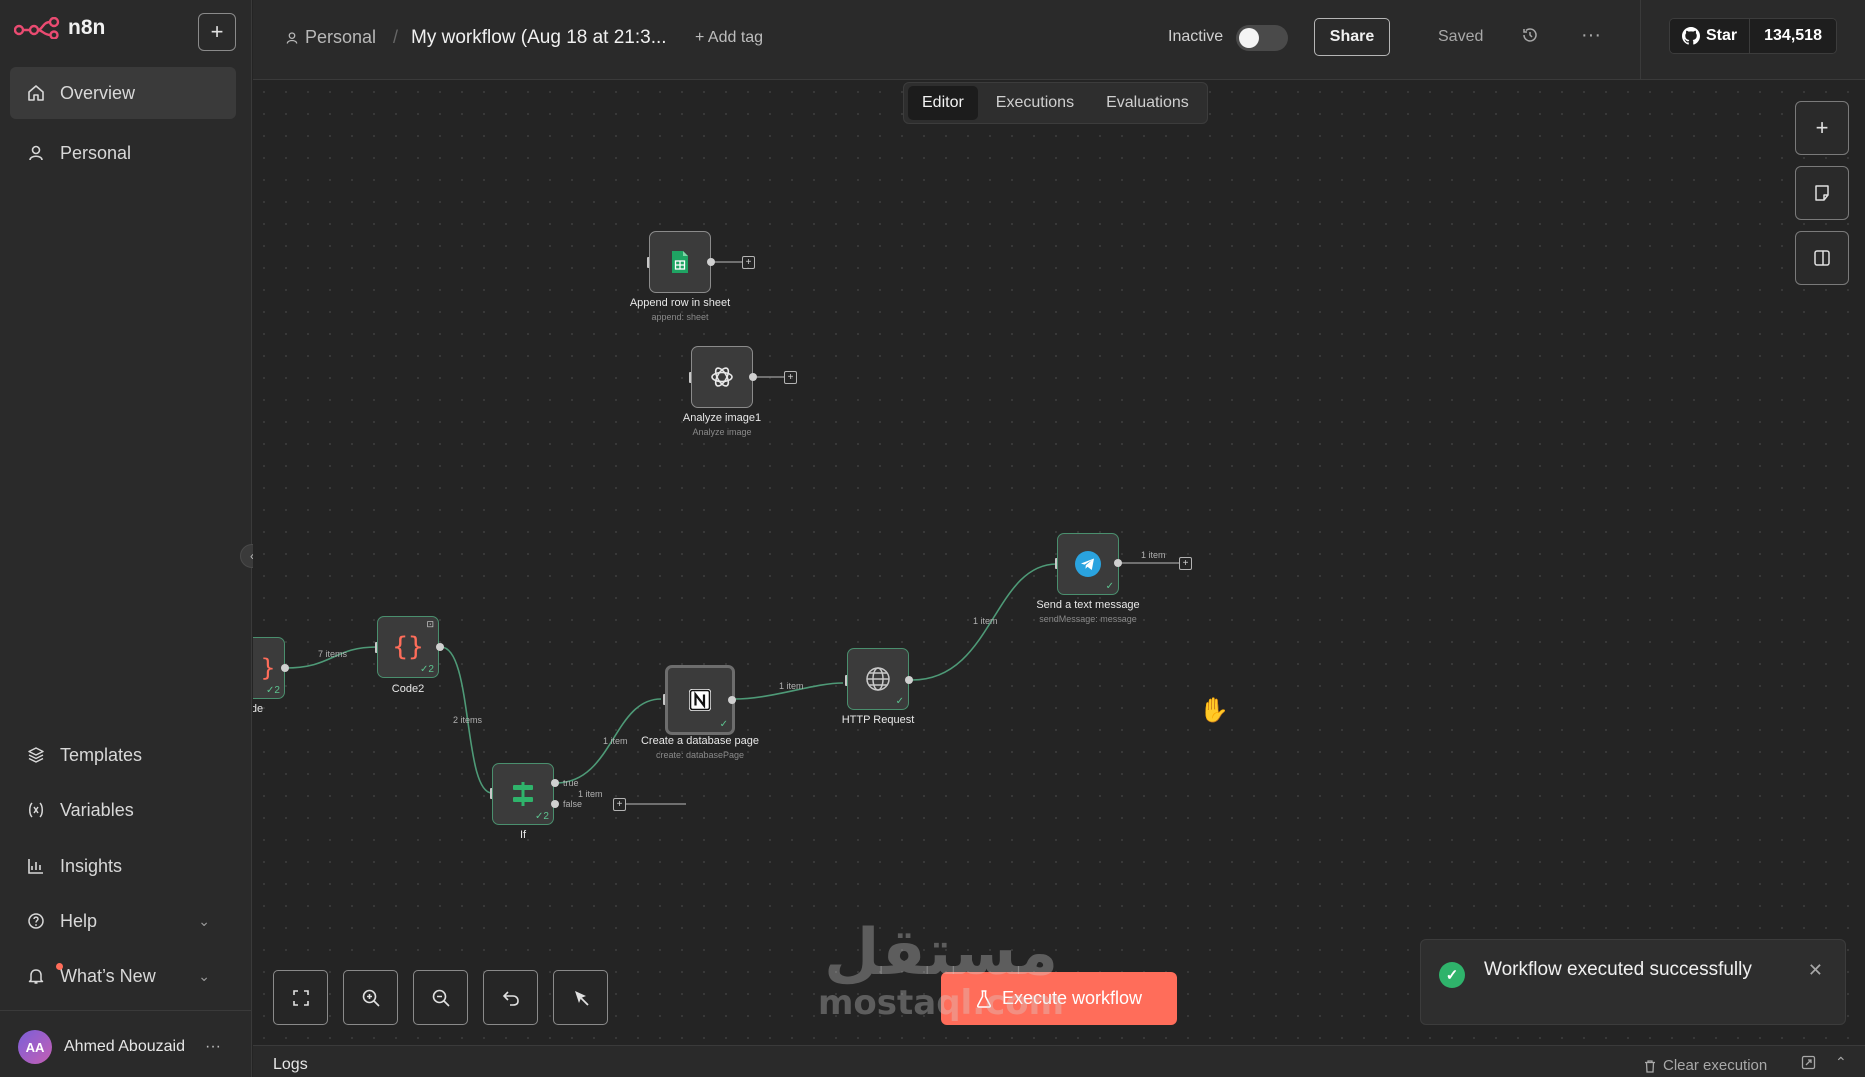 This screenshot has height=1077, width=1865. What do you see at coordinates (59, 966) in the screenshot?
I see `notification-dot` at bounding box center [59, 966].